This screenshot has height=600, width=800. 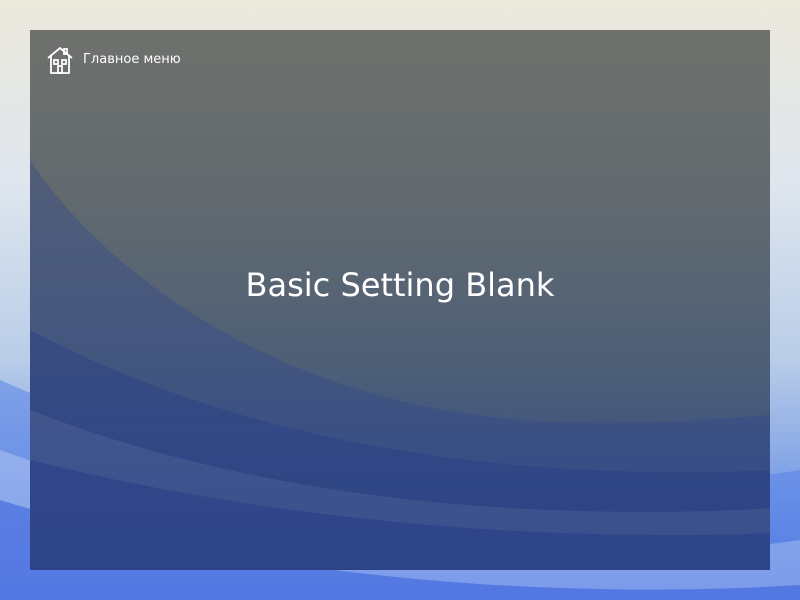 I want to click on home-menu-link: Главное меню, so click(x=113, y=60).